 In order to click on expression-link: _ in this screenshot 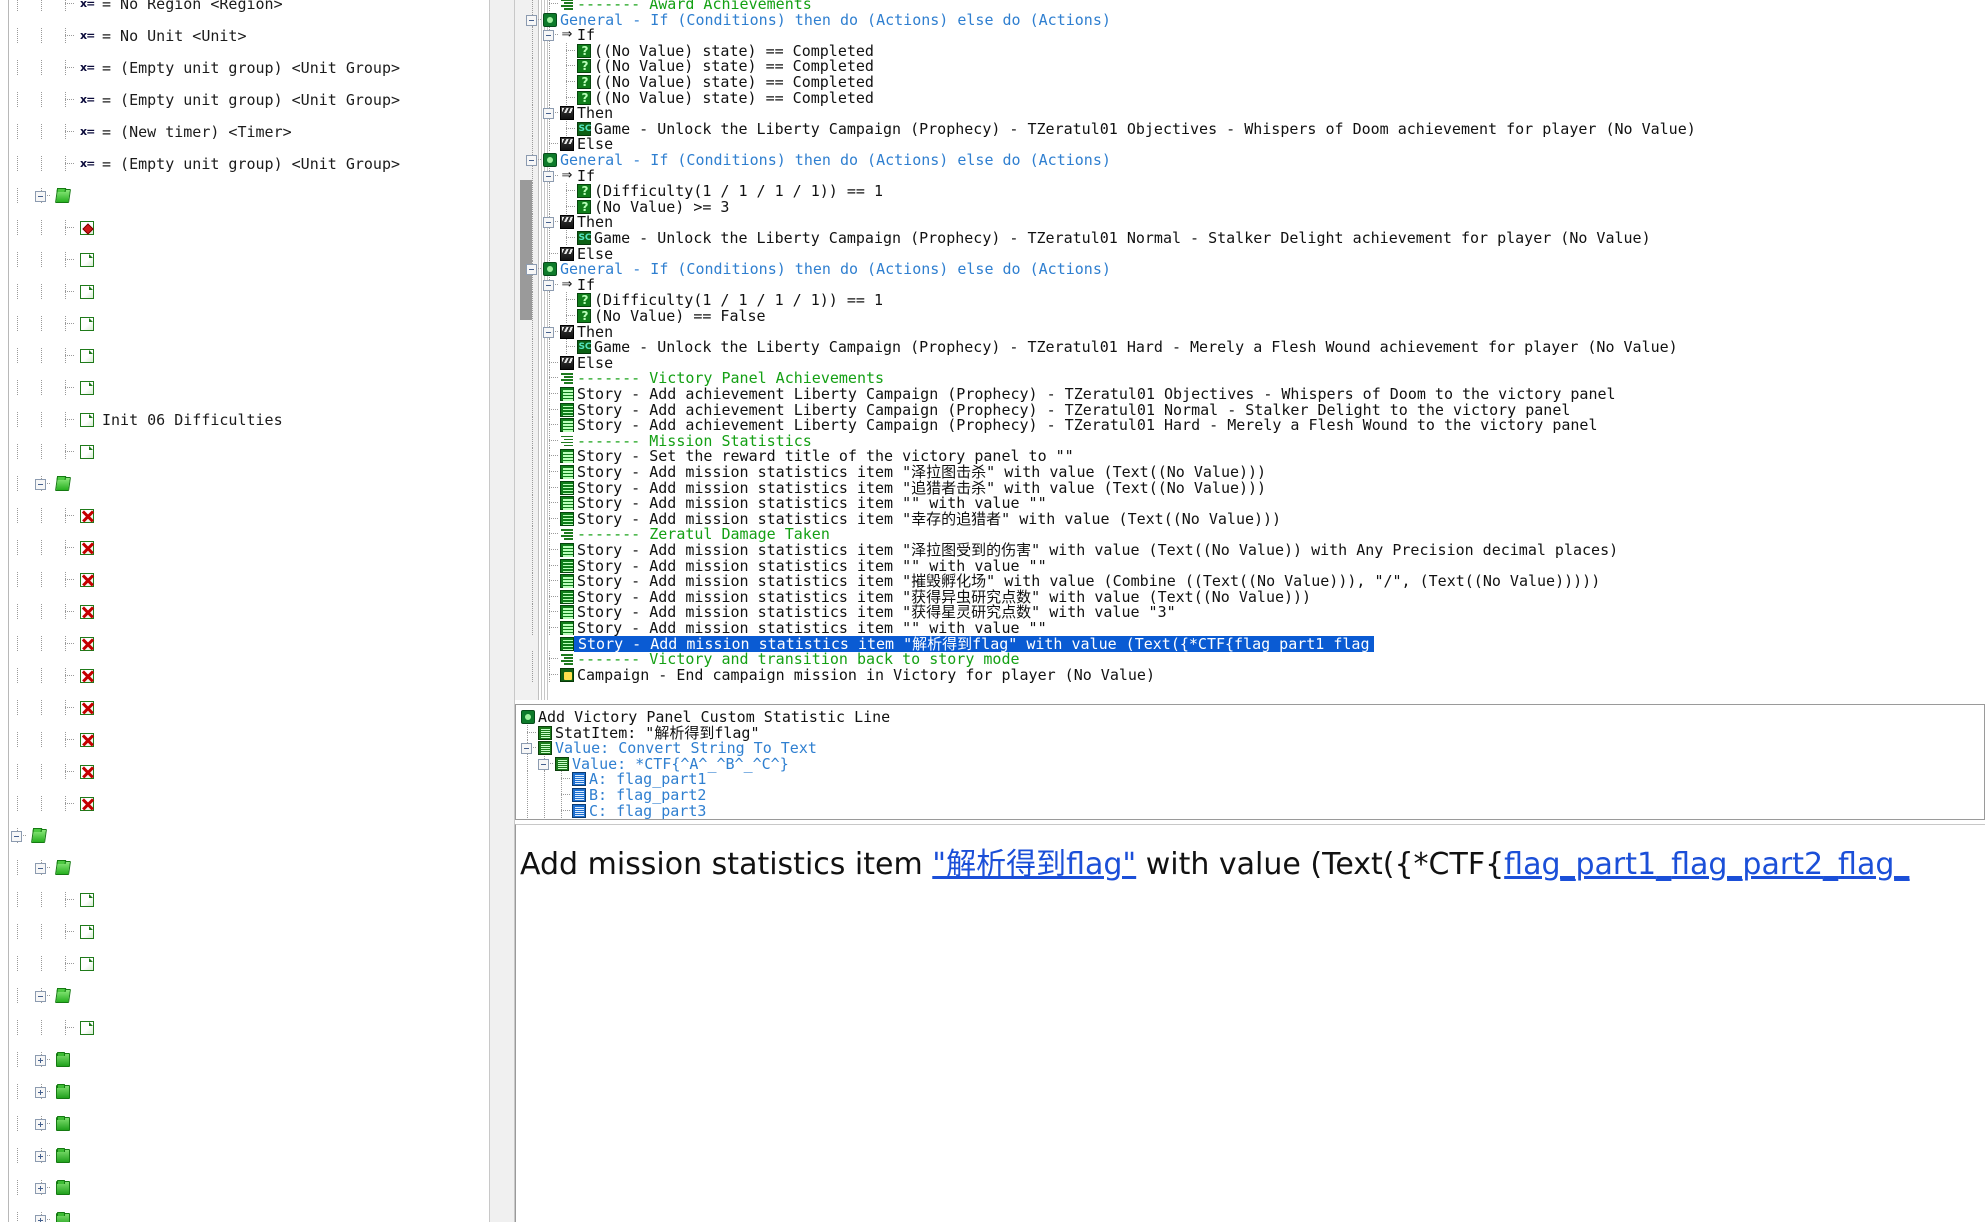, I will do `click(1663, 864)`.